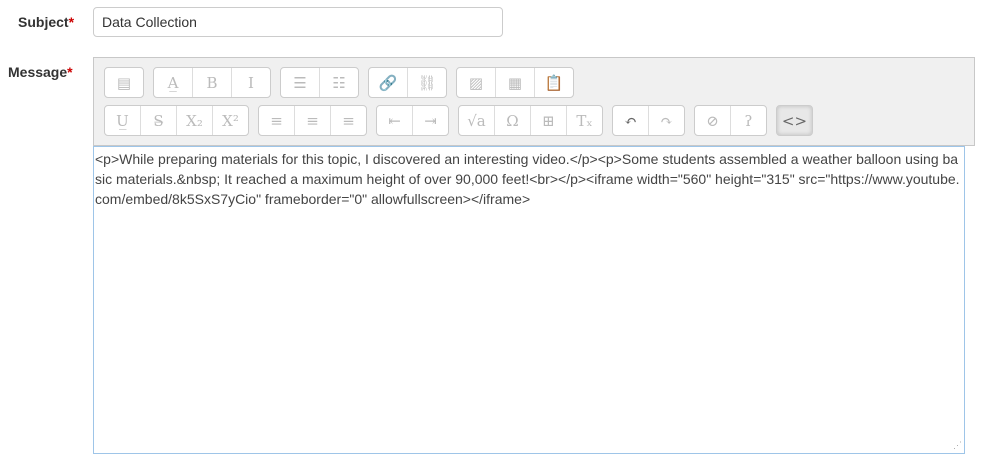 This screenshot has width=988, height=470. I want to click on font-size-button: A̲, so click(173, 82).